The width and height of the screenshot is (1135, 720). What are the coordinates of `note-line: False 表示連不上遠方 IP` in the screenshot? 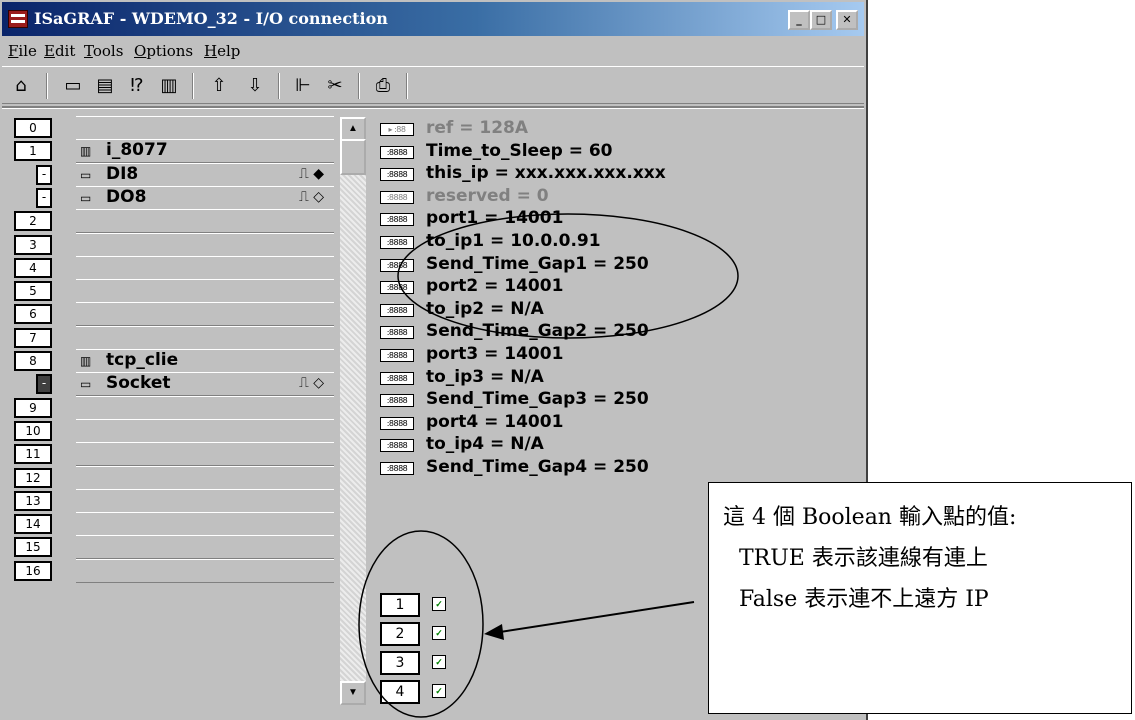 It's located at (864, 599).